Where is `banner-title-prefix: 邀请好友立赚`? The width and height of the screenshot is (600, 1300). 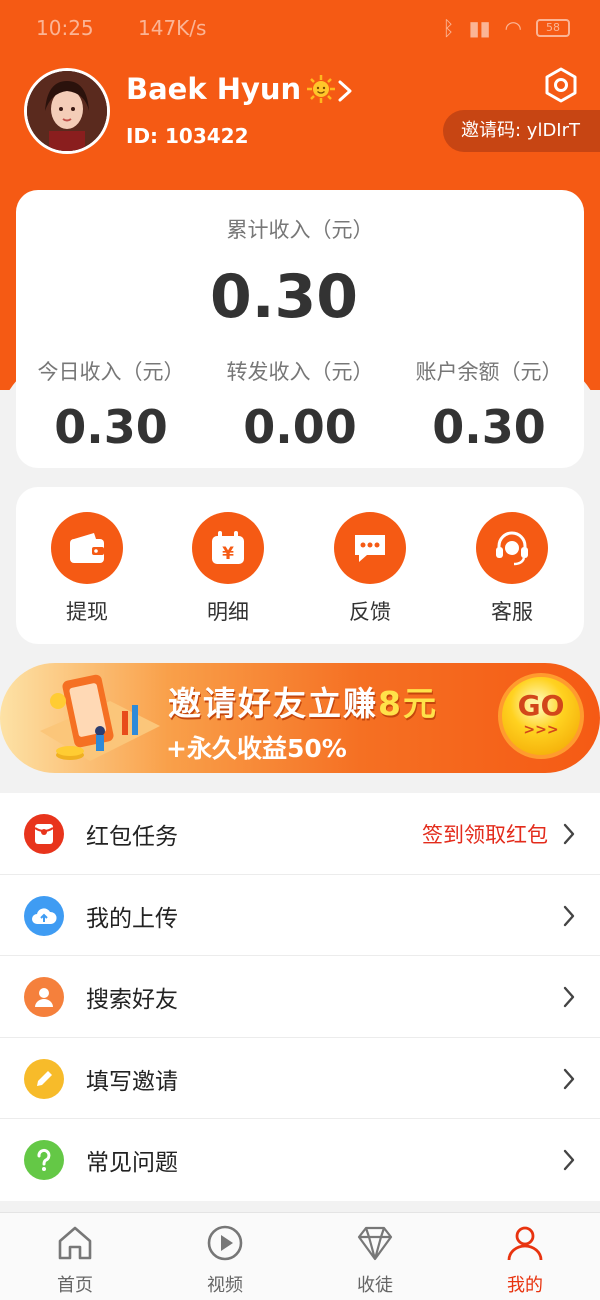 banner-title-prefix: 邀请好友立赚 is located at coordinates (273, 703).